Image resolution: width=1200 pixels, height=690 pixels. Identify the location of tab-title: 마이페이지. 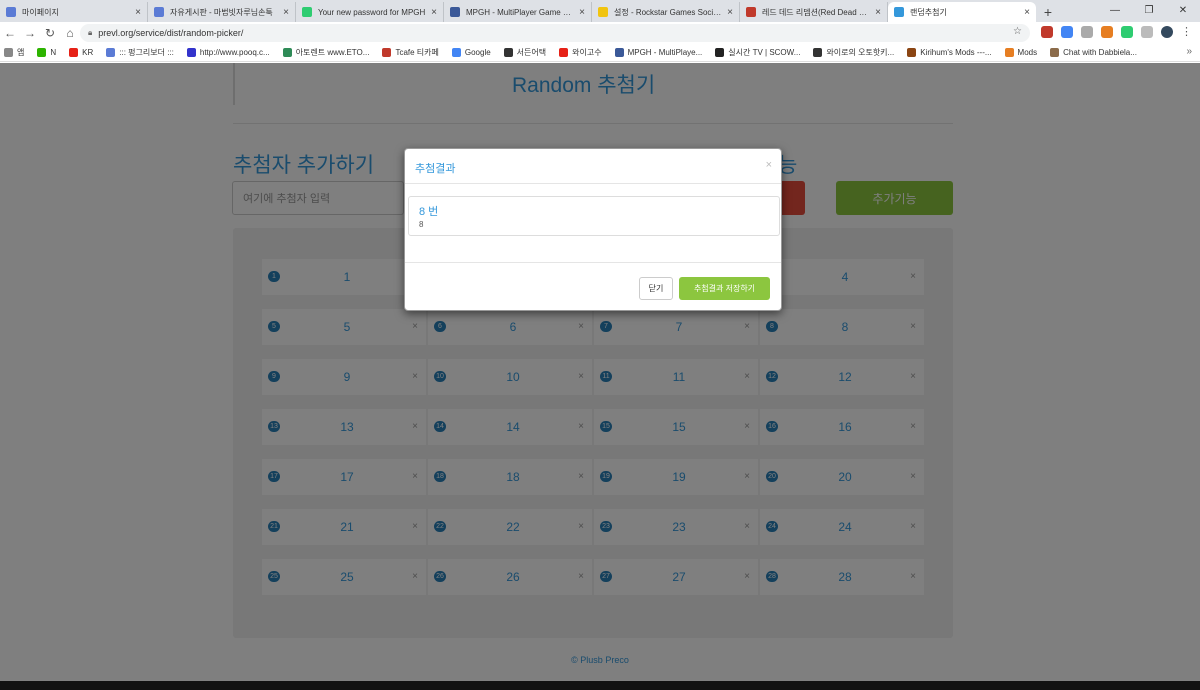
(40, 12).